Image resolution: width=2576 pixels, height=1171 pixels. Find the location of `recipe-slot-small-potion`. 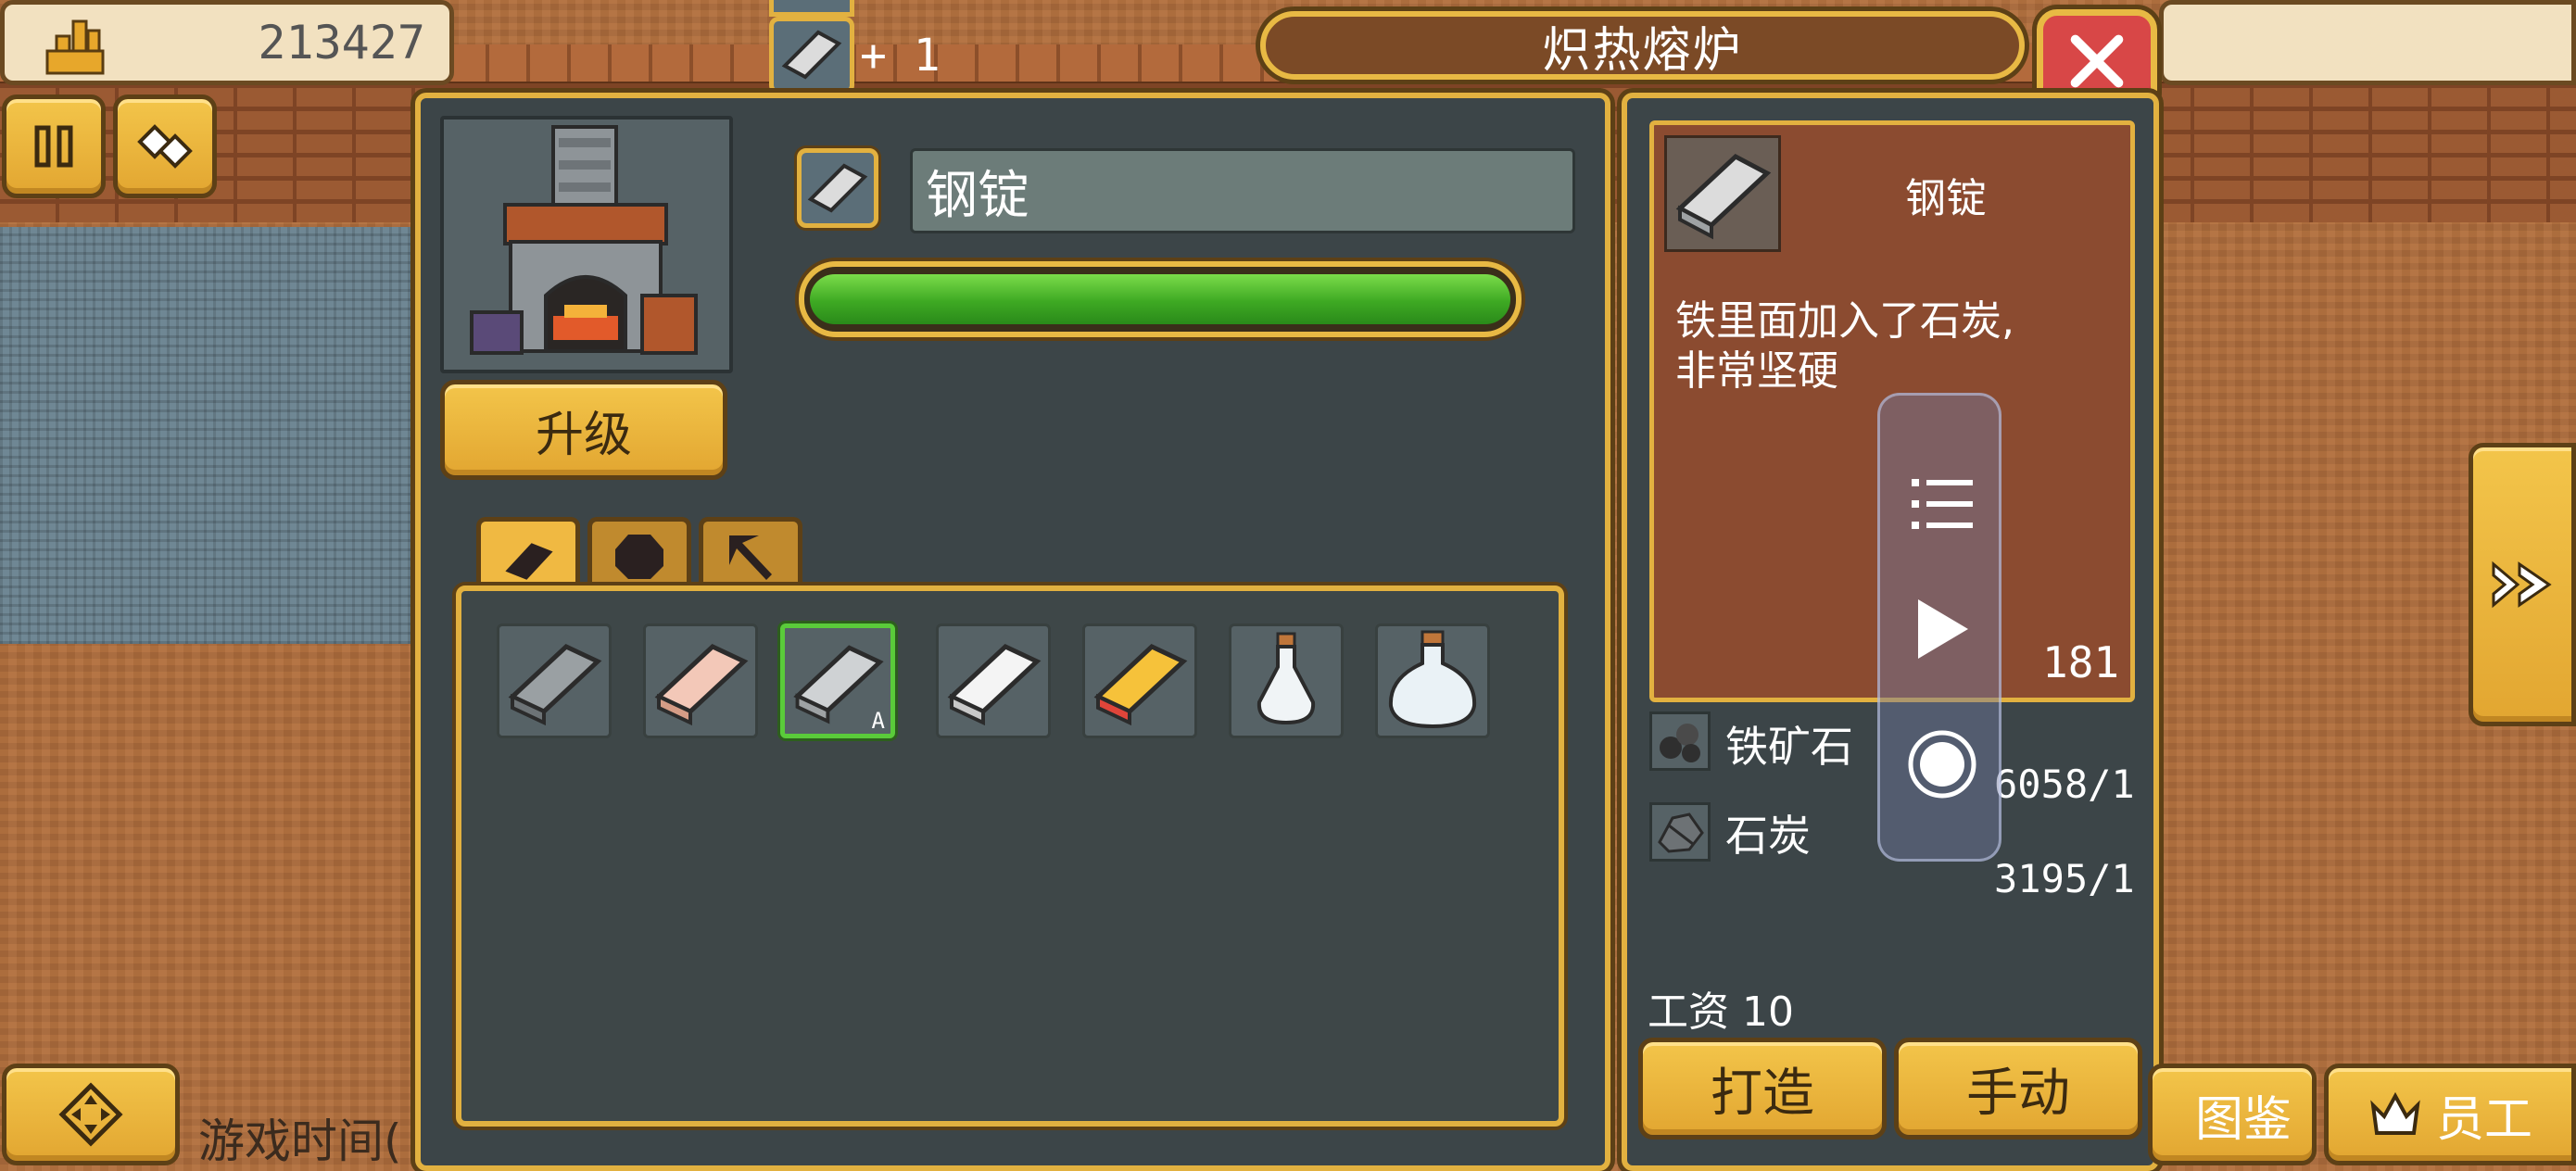

recipe-slot-small-potion is located at coordinates (1287, 681).